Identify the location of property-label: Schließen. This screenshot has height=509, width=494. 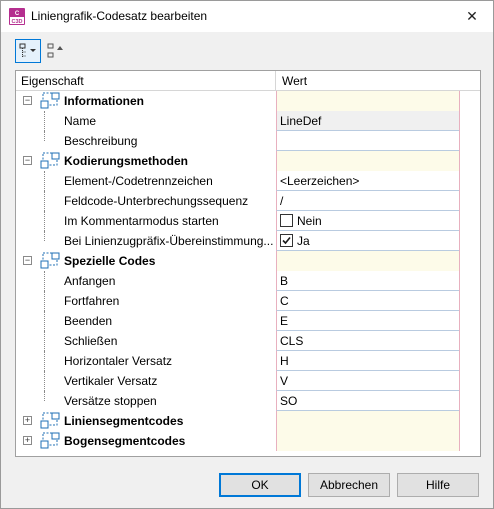
(91, 341).